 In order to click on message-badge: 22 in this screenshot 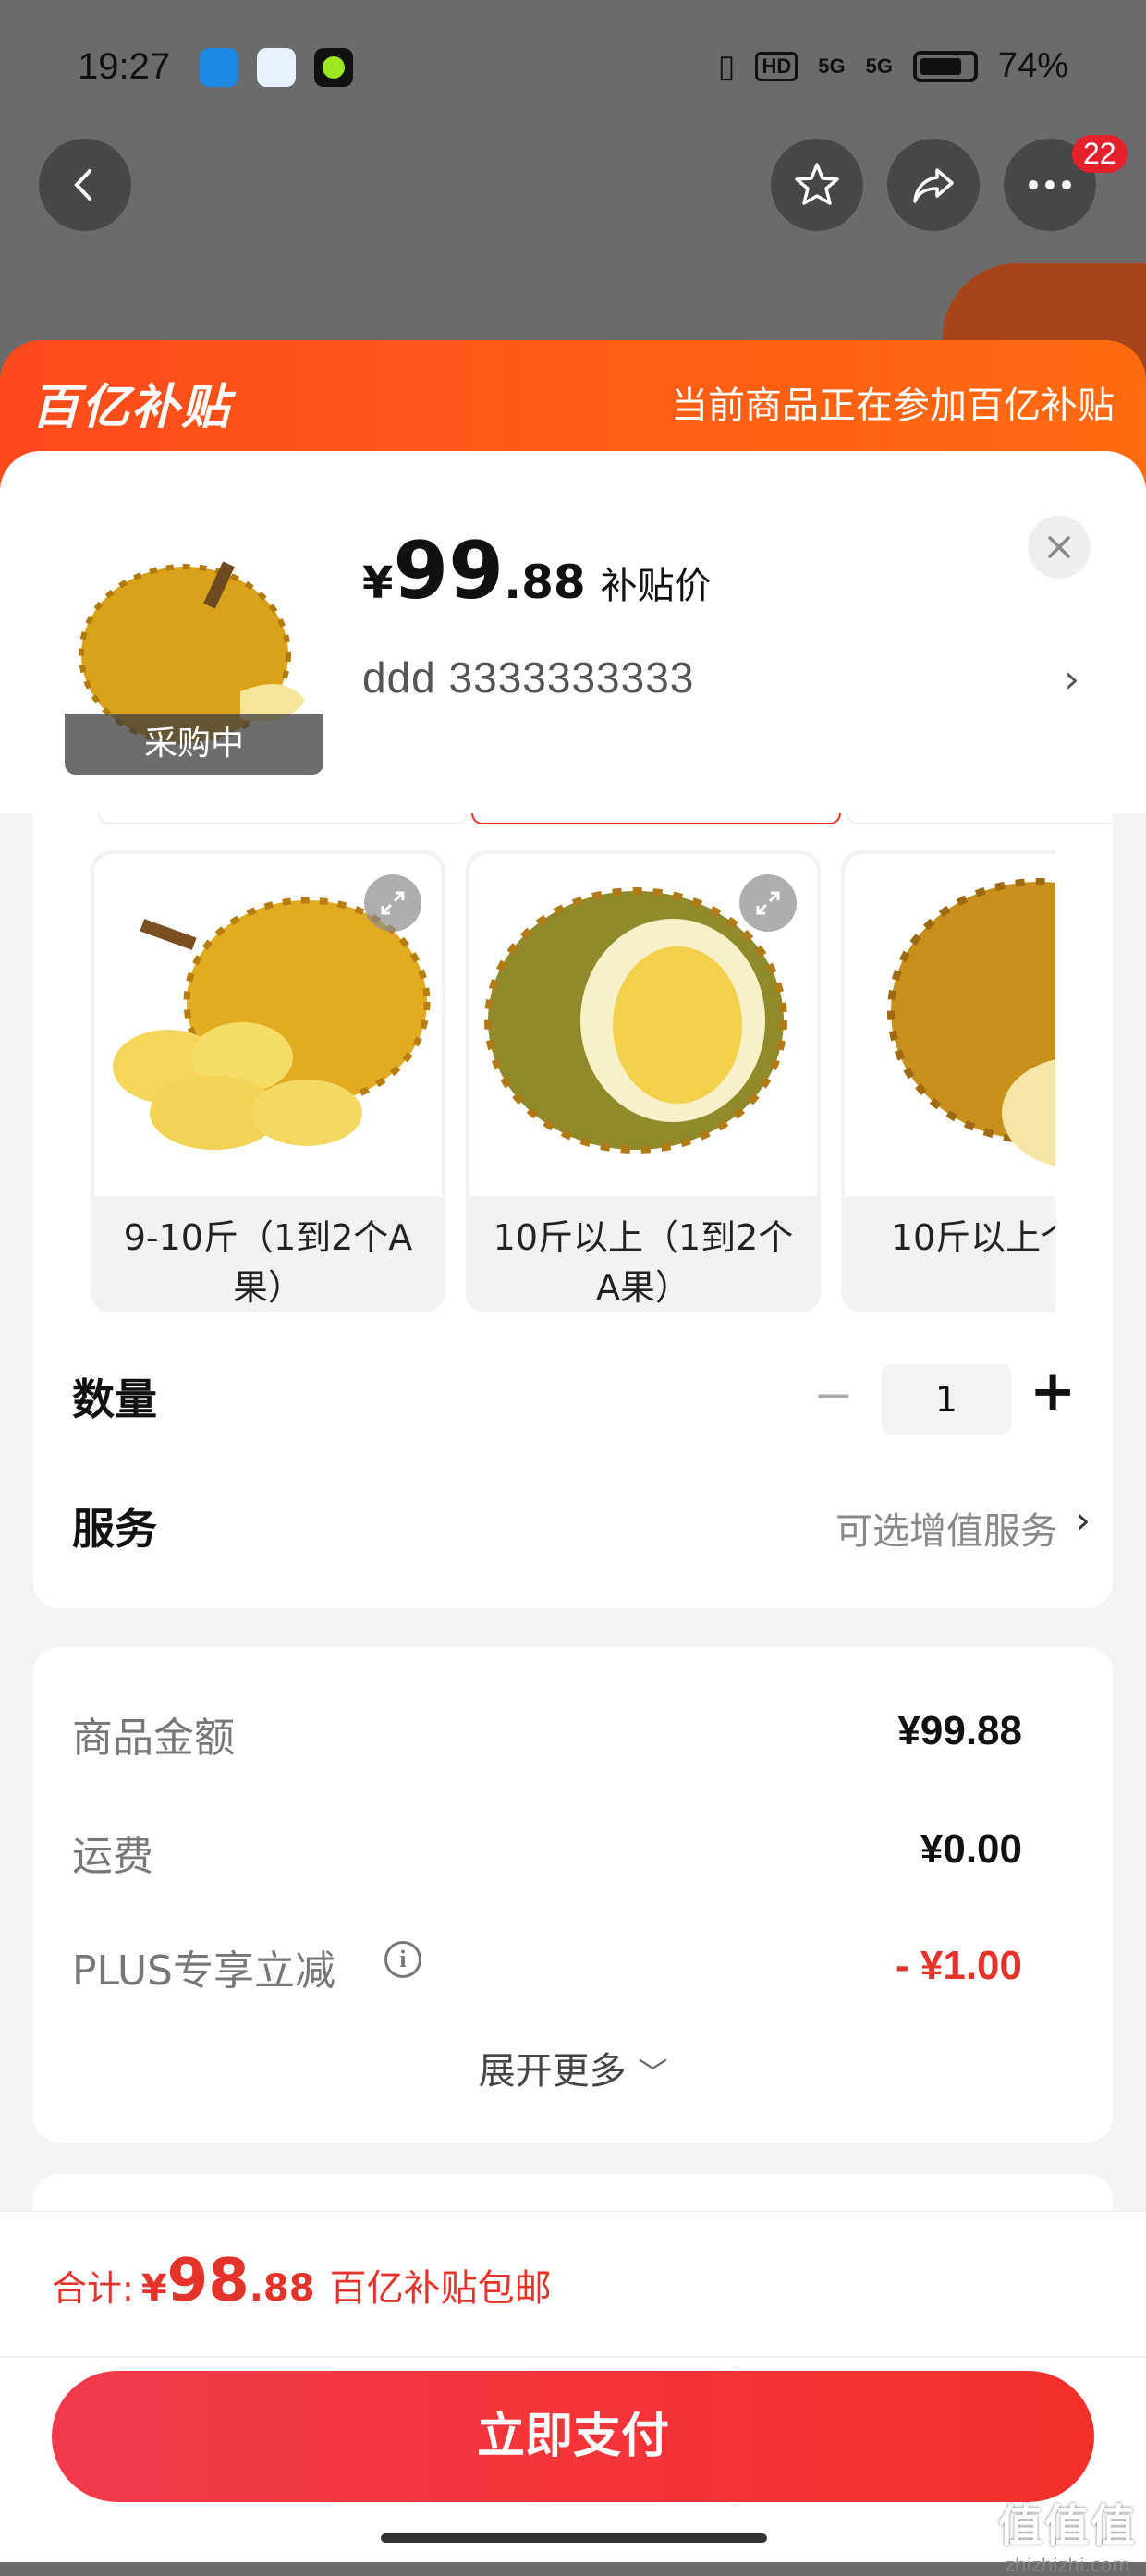, I will do `click(1100, 154)`.